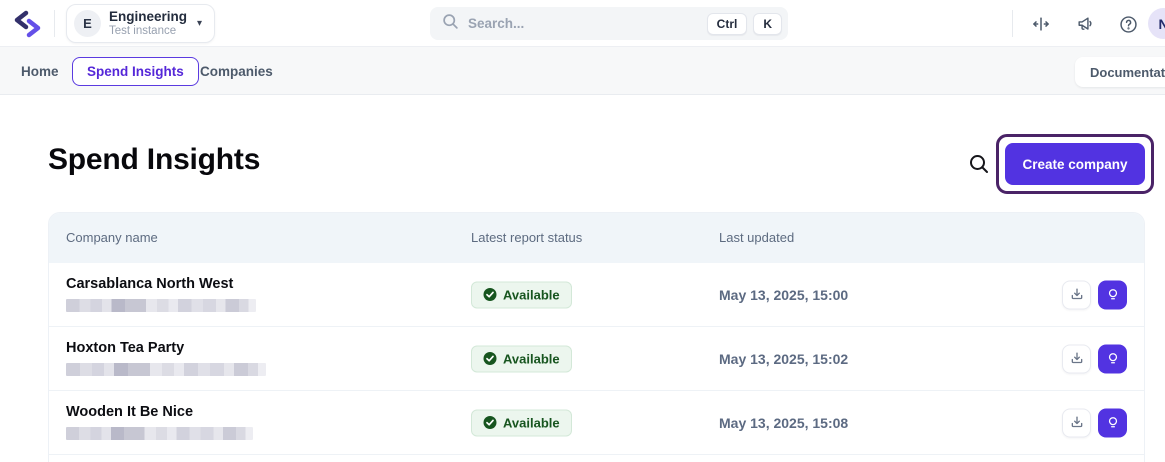 Image resolution: width=1165 pixels, height=462 pixels. I want to click on nav-item-spend-insights: Spend Insights, so click(135, 71).